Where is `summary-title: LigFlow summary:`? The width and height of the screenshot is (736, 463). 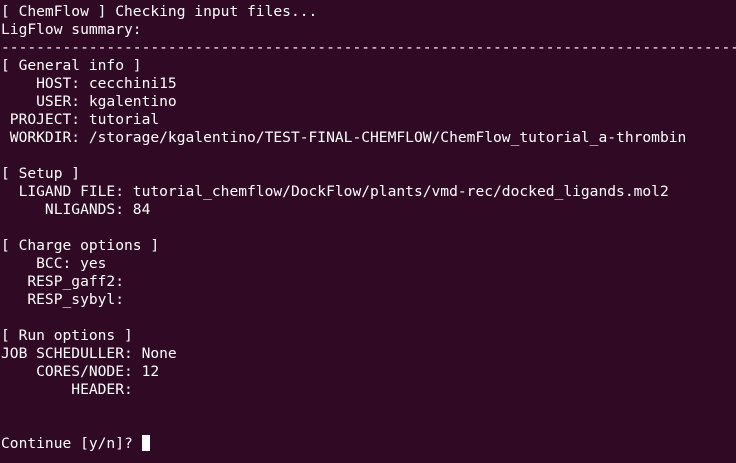 summary-title: LigFlow summary: is located at coordinates (71, 29).